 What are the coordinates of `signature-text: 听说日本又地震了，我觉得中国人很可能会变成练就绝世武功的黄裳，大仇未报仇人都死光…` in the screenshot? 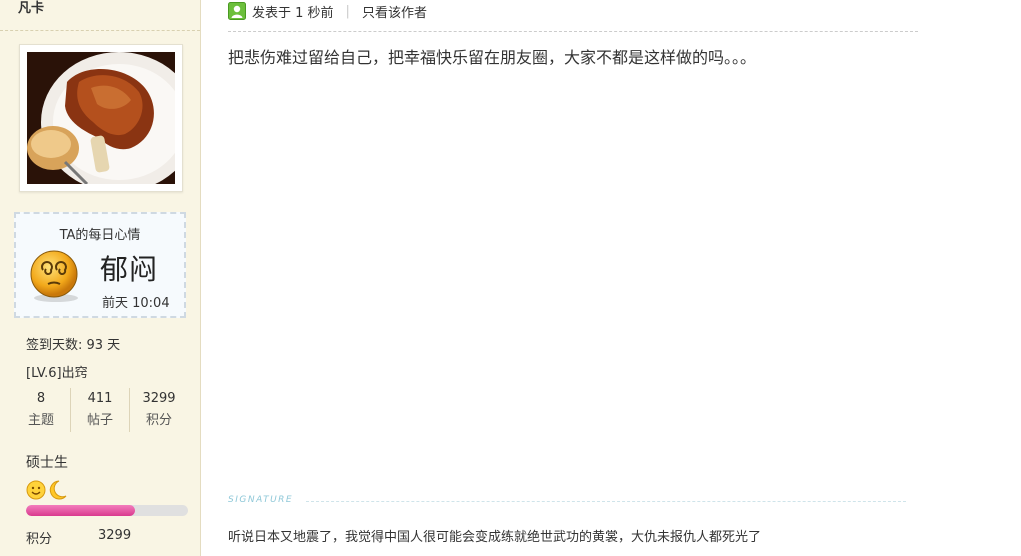 It's located at (495, 537).